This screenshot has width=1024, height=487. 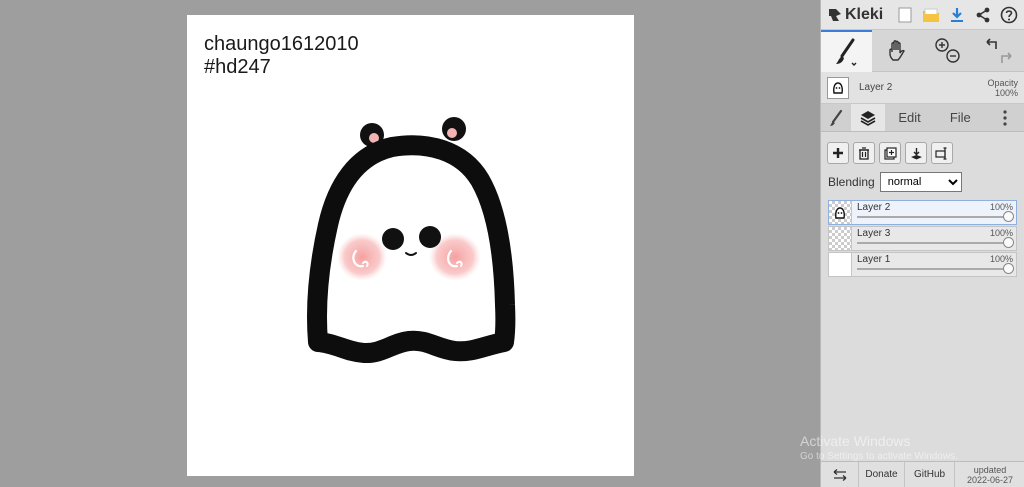 I want to click on blending-label: Blending, so click(x=851, y=182).